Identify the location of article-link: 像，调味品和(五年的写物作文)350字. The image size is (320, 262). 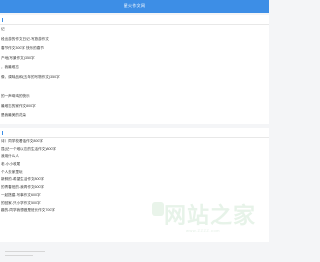
(134, 78).